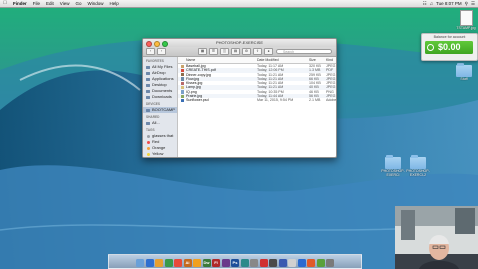  I want to click on coverflow-view-button: ▤, so click(235, 51).